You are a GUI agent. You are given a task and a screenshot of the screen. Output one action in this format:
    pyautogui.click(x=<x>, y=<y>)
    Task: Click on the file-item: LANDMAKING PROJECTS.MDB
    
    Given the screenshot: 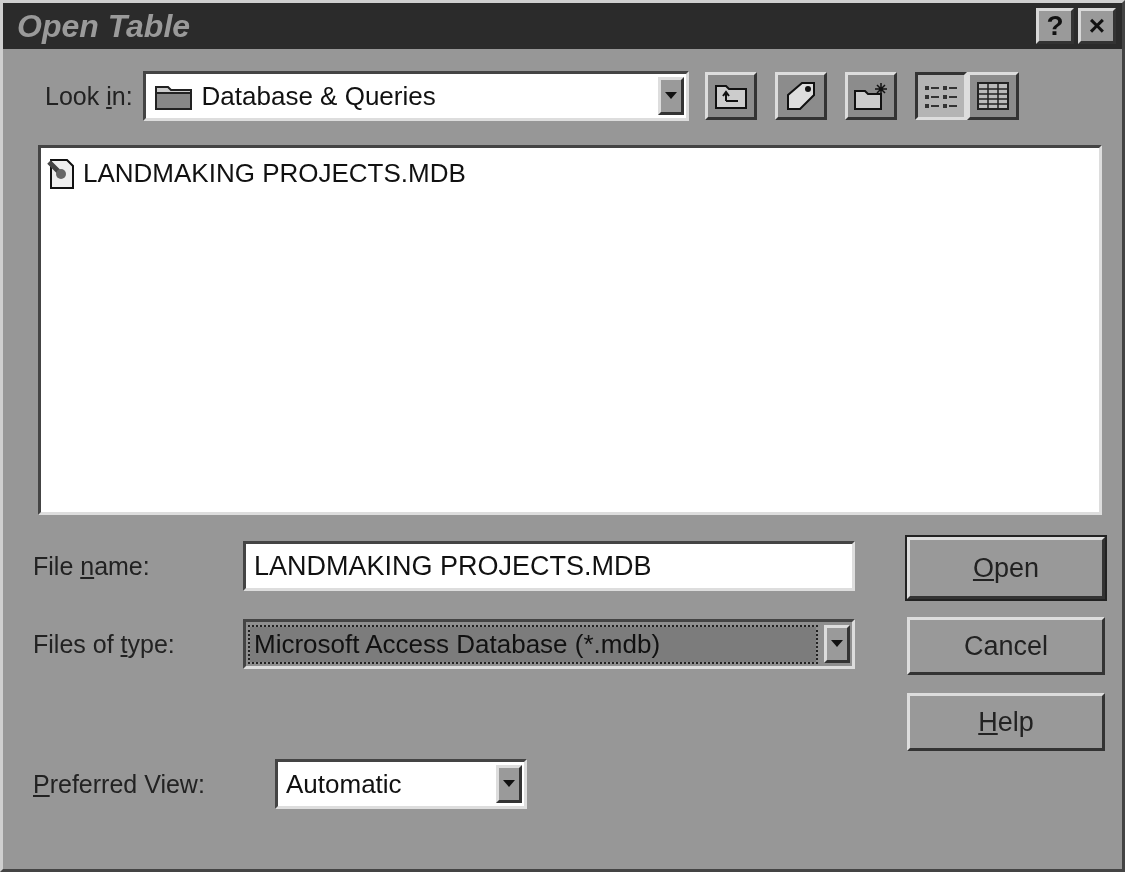 What is the action you would take?
    pyautogui.click(x=274, y=173)
    